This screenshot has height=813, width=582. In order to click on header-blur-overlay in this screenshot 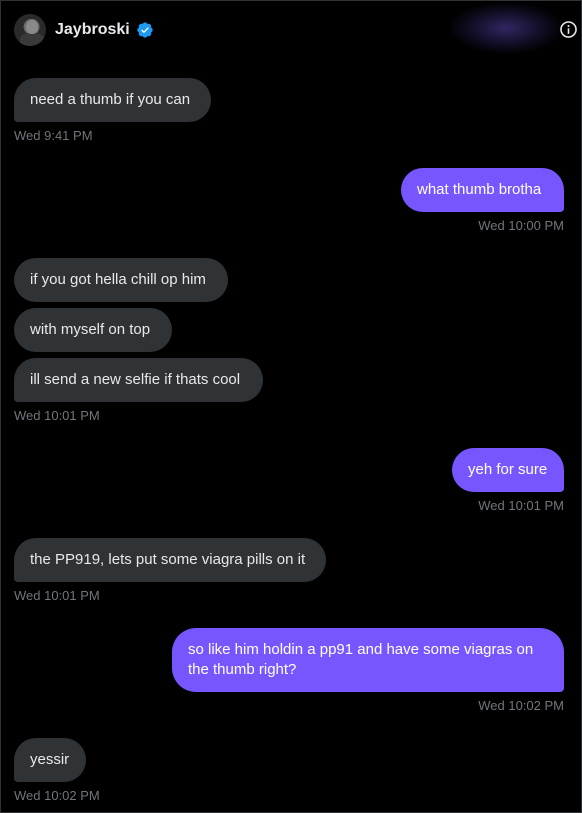, I will do `click(506, 28)`.